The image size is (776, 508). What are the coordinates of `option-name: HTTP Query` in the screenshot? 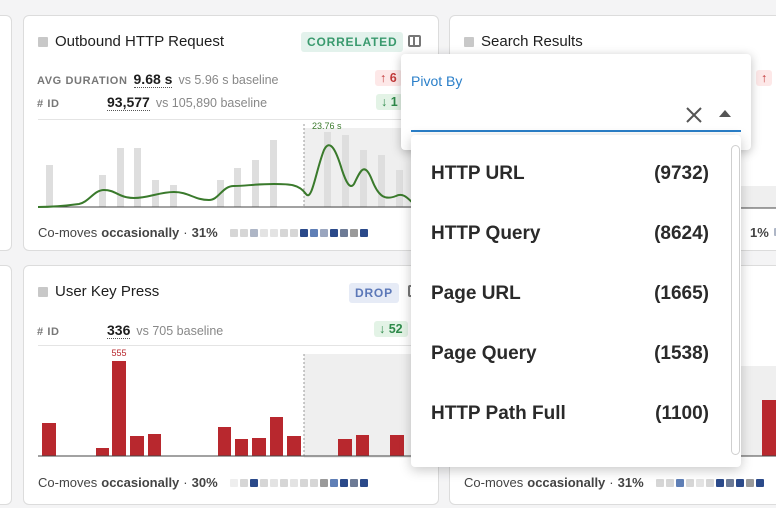 It's located at (486, 233).